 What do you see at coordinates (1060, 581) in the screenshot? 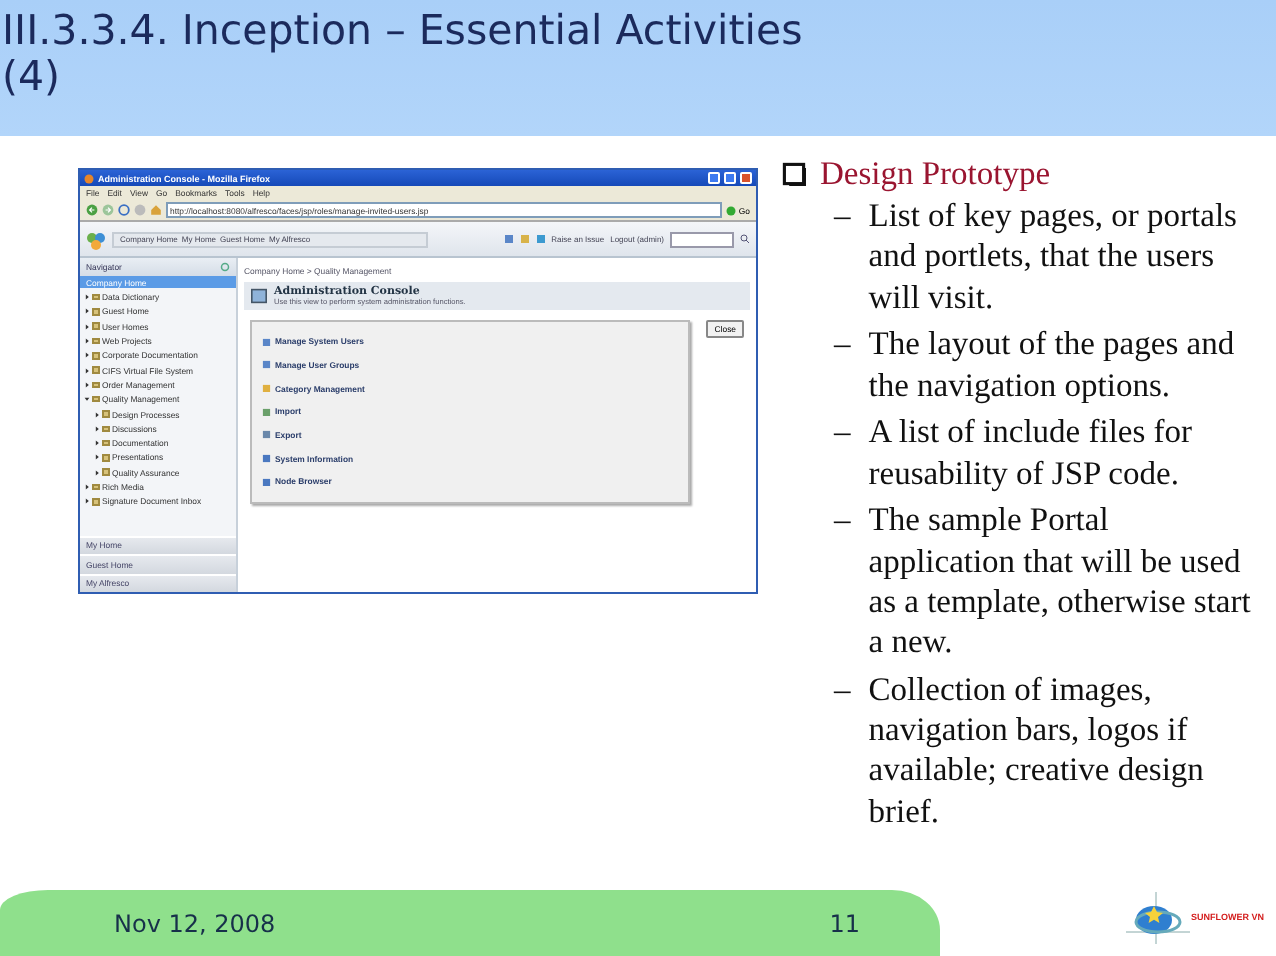
I see `bullet-text: The sample Portal application that will be used as a template, otherwise start a new.` at bounding box center [1060, 581].